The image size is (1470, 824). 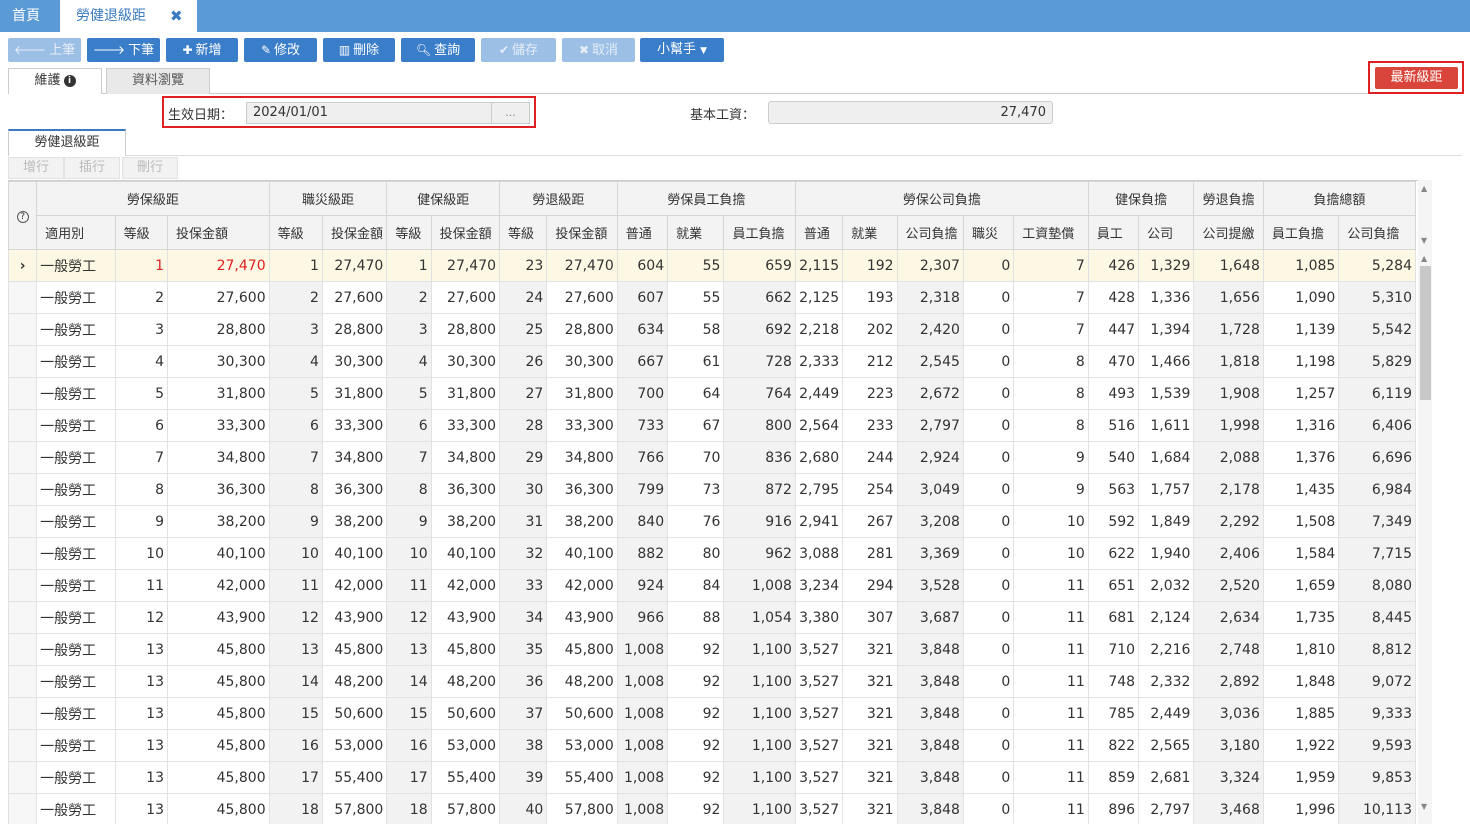 I want to click on table-cell: 3,468, so click(x=1228, y=808).